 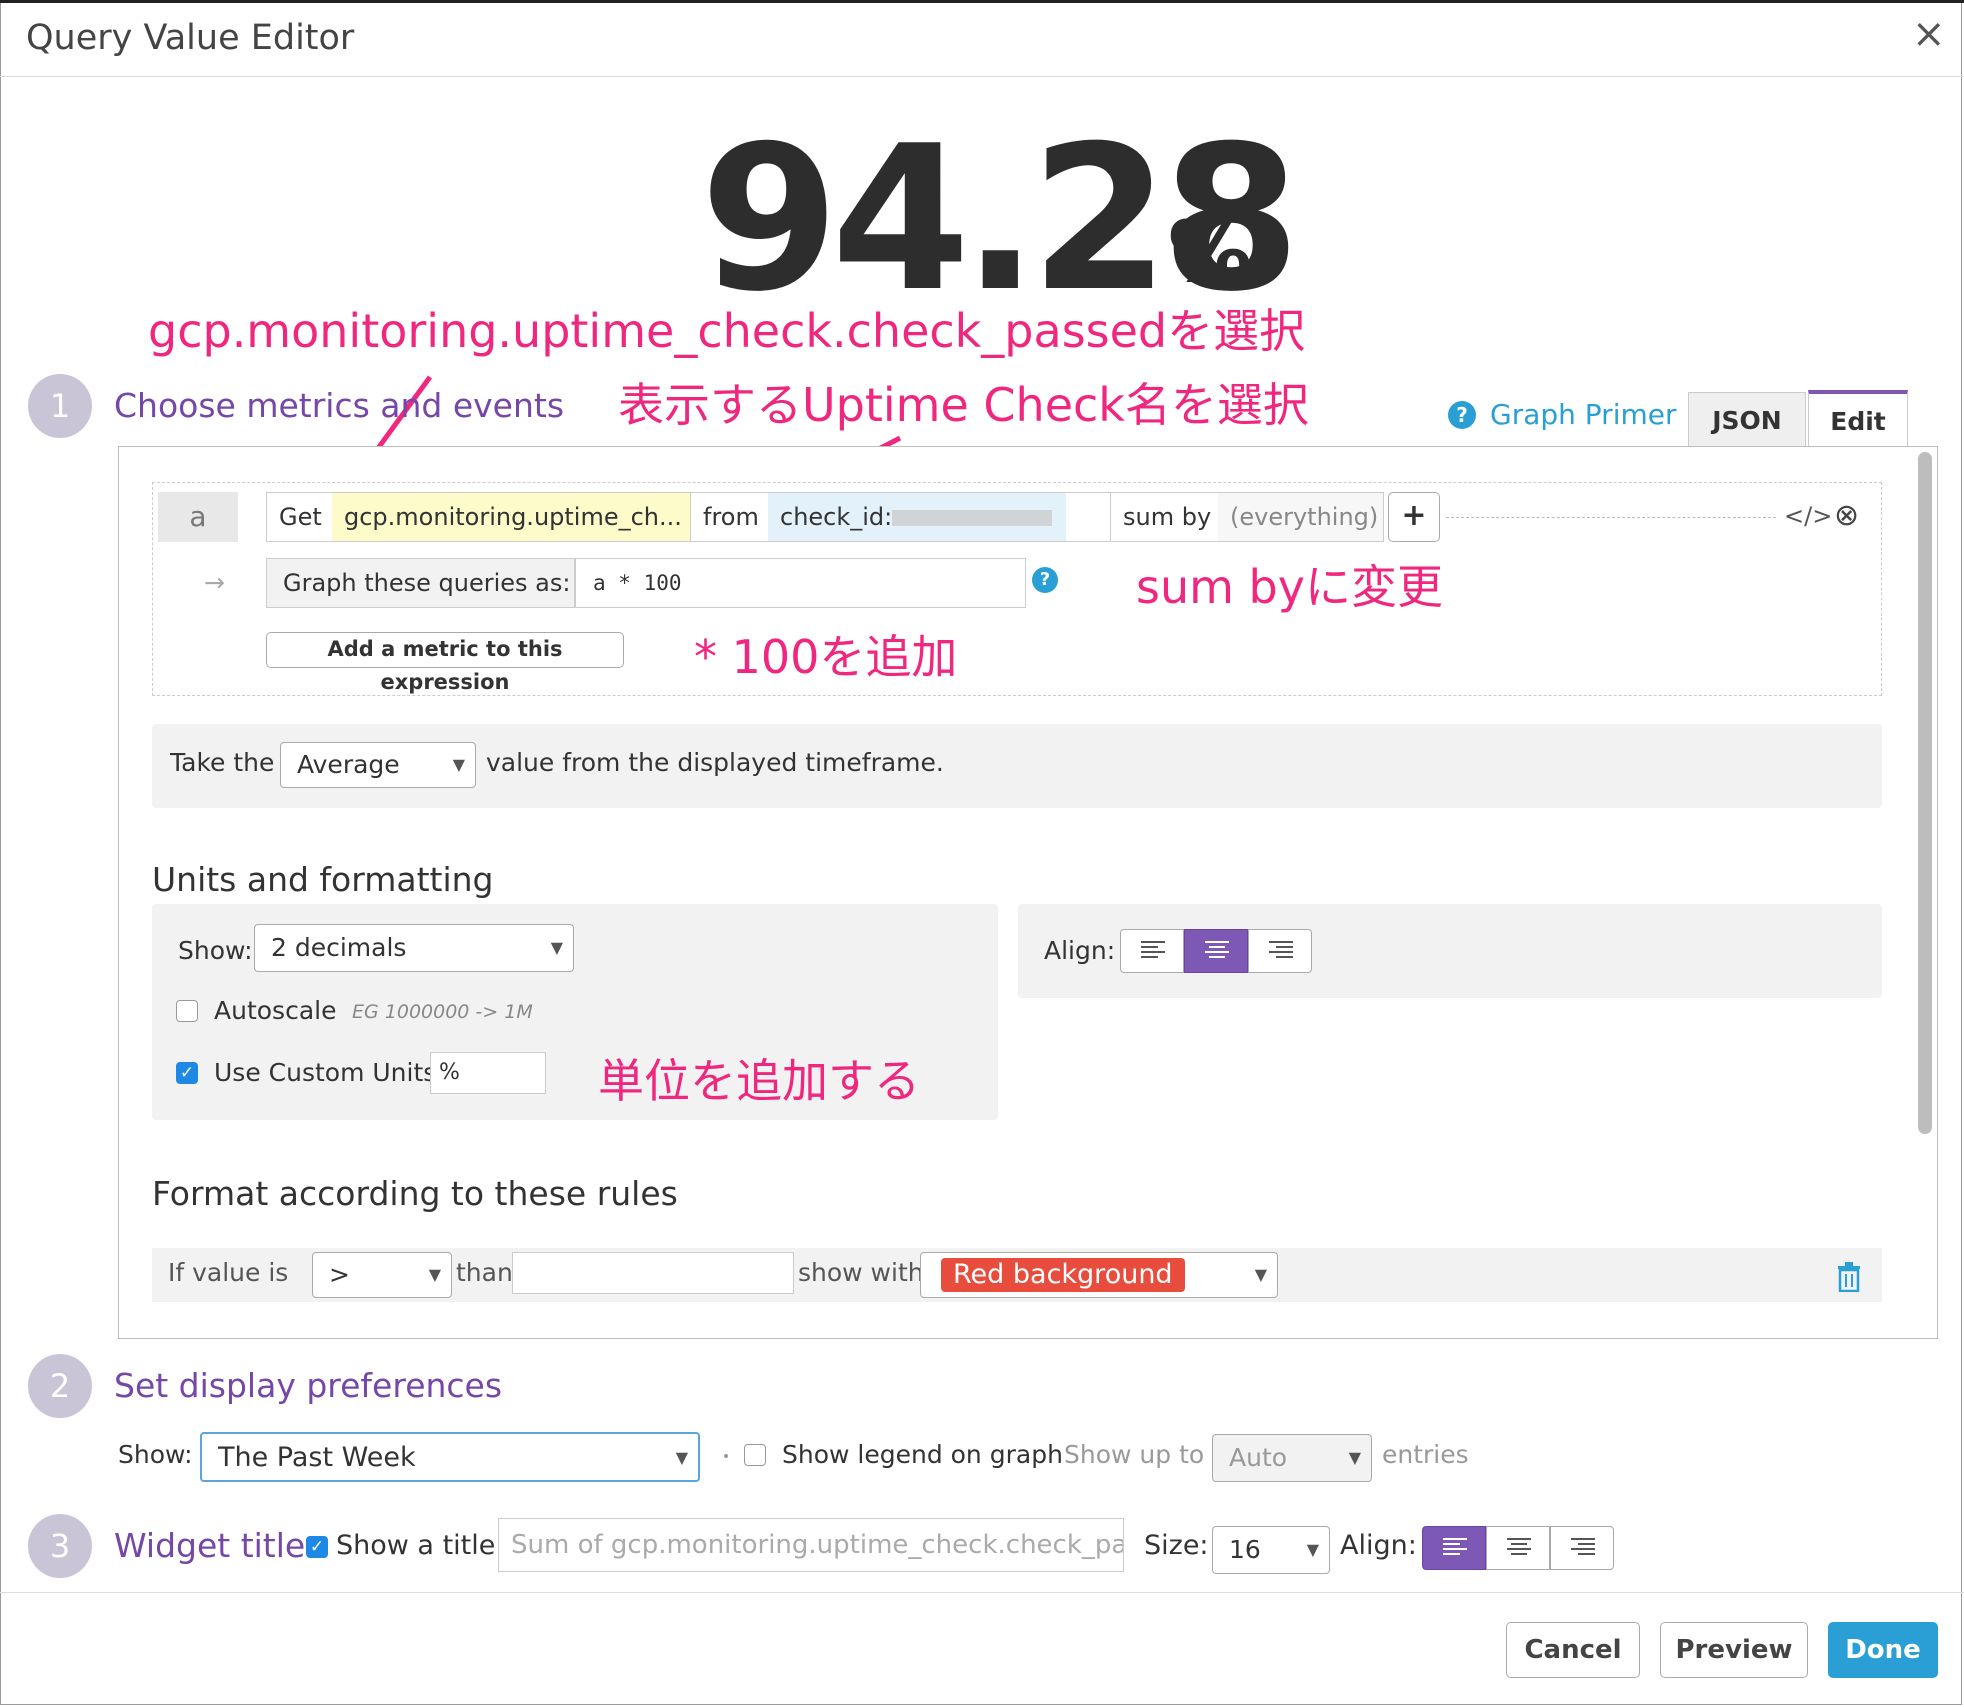 What do you see at coordinates (1846, 515) in the screenshot?
I see `remove-query-icon: ⊗` at bounding box center [1846, 515].